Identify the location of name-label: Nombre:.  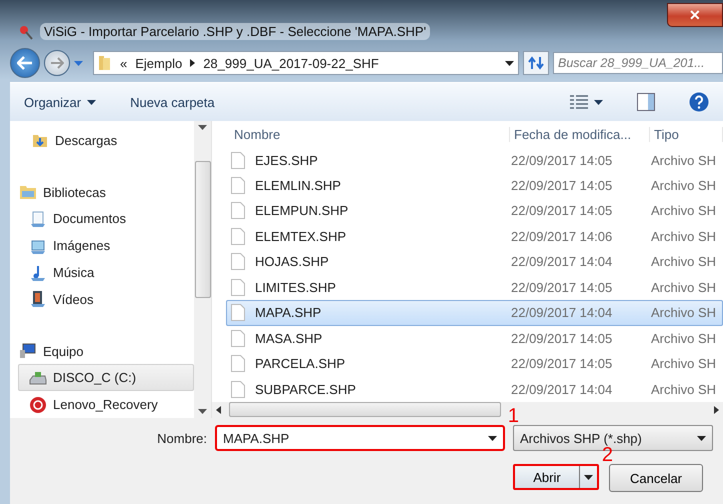
(182, 438).